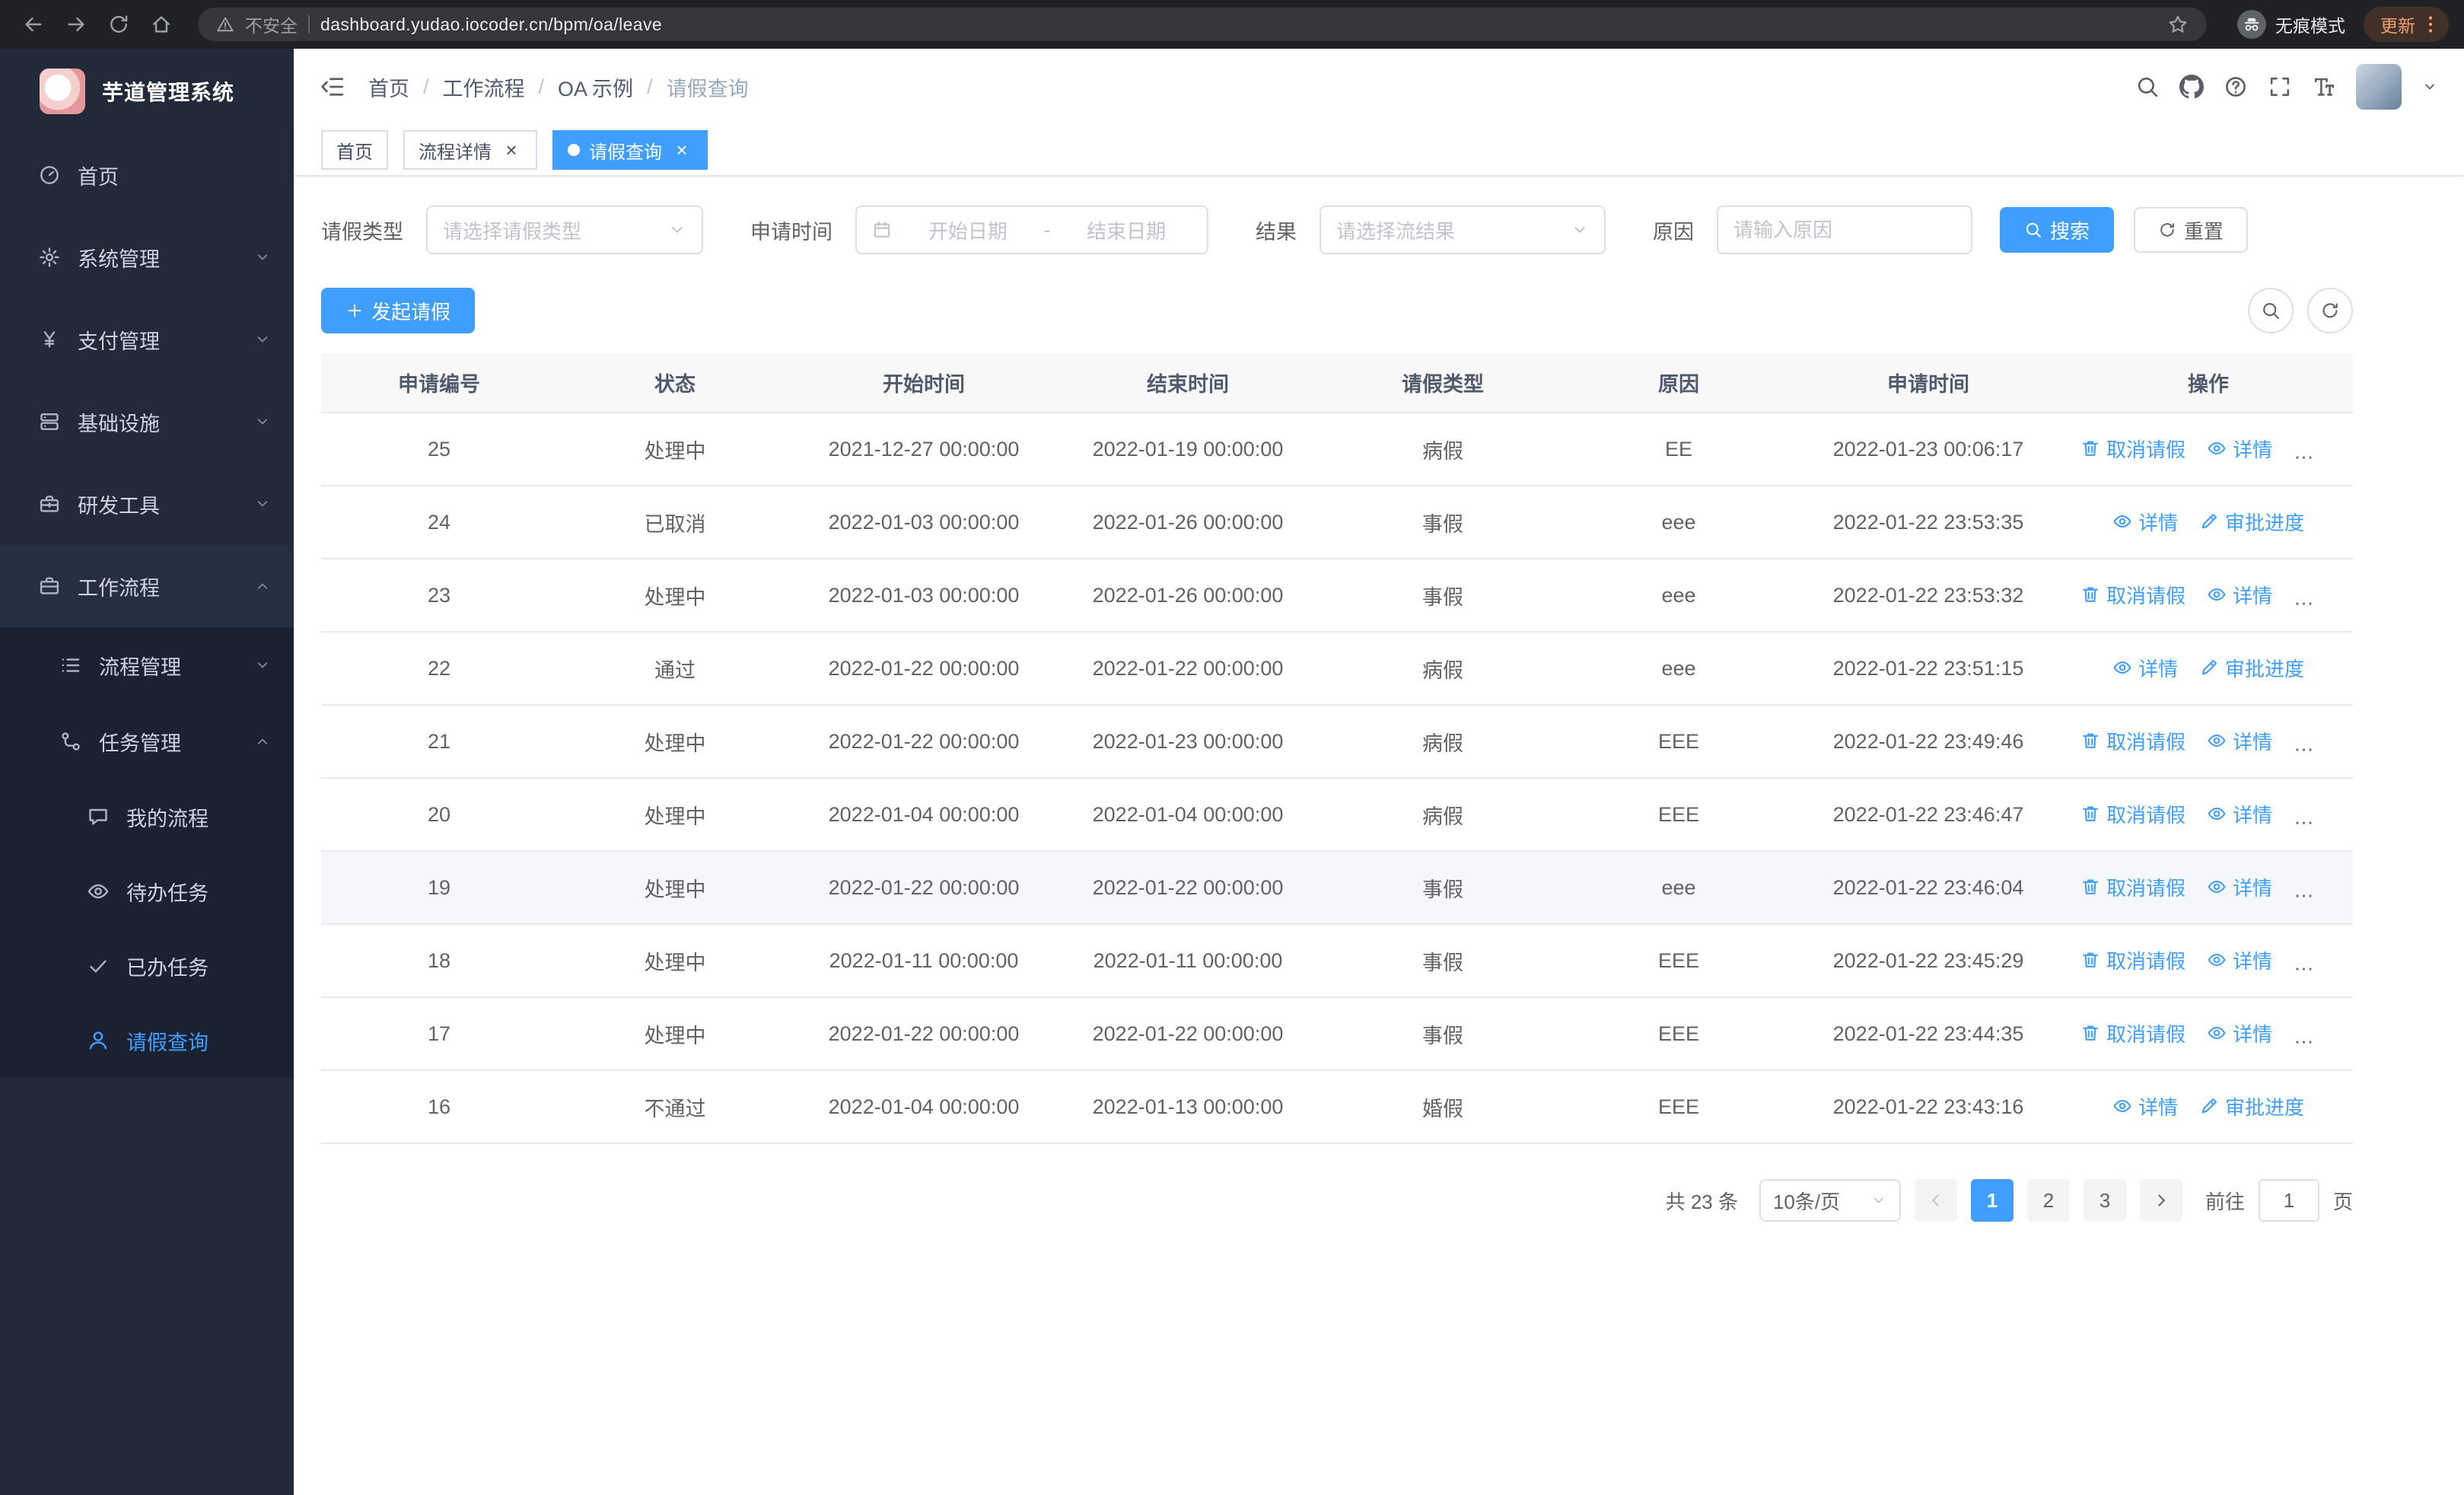 The width and height of the screenshot is (2464, 1495). I want to click on toggle-search-button, so click(2271, 311).